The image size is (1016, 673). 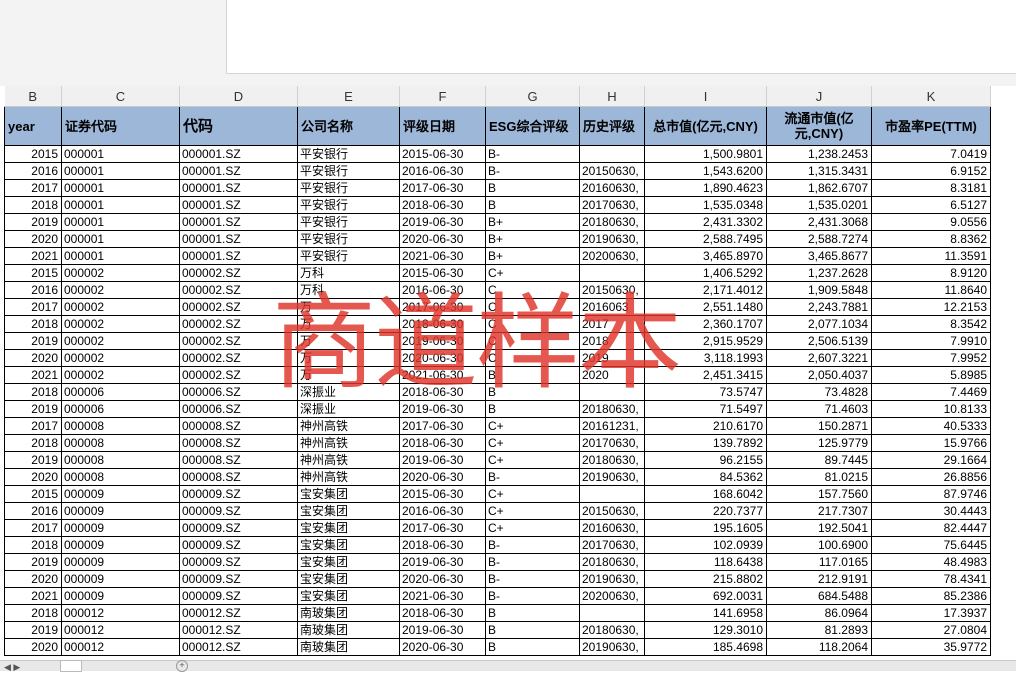 I want to click on table-cell: 85.2386, so click(x=931, y=596).